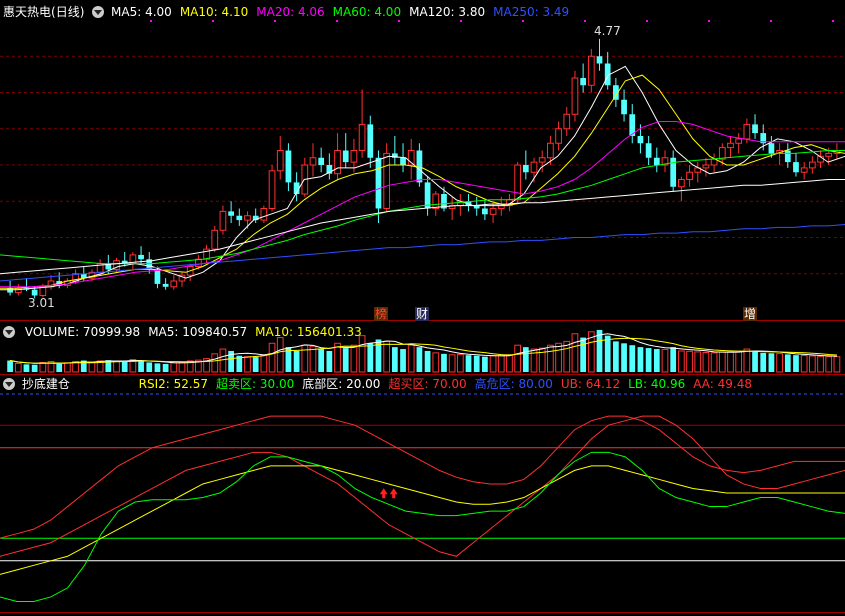 The image size is (845, 616). What do you see at coordinates (422, 612) in the screenshot?
I see `panel-separator` at bounding box center [422, 612].